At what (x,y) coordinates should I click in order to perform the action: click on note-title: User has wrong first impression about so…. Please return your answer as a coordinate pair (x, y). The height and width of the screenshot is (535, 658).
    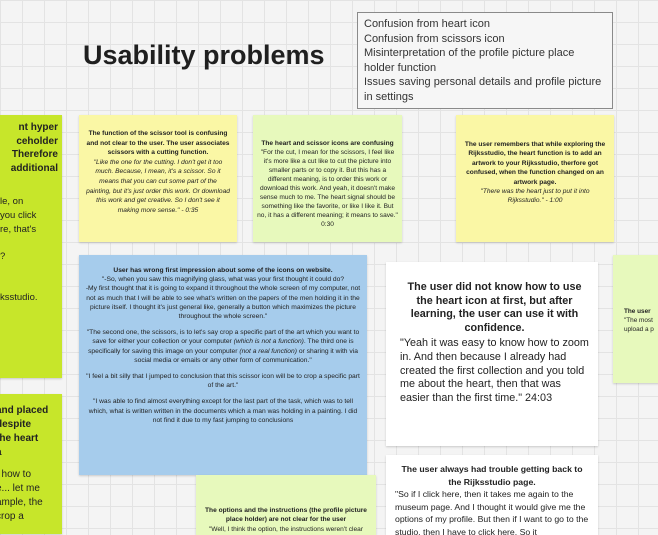
    Looking at the image, I should click on (223, 270).